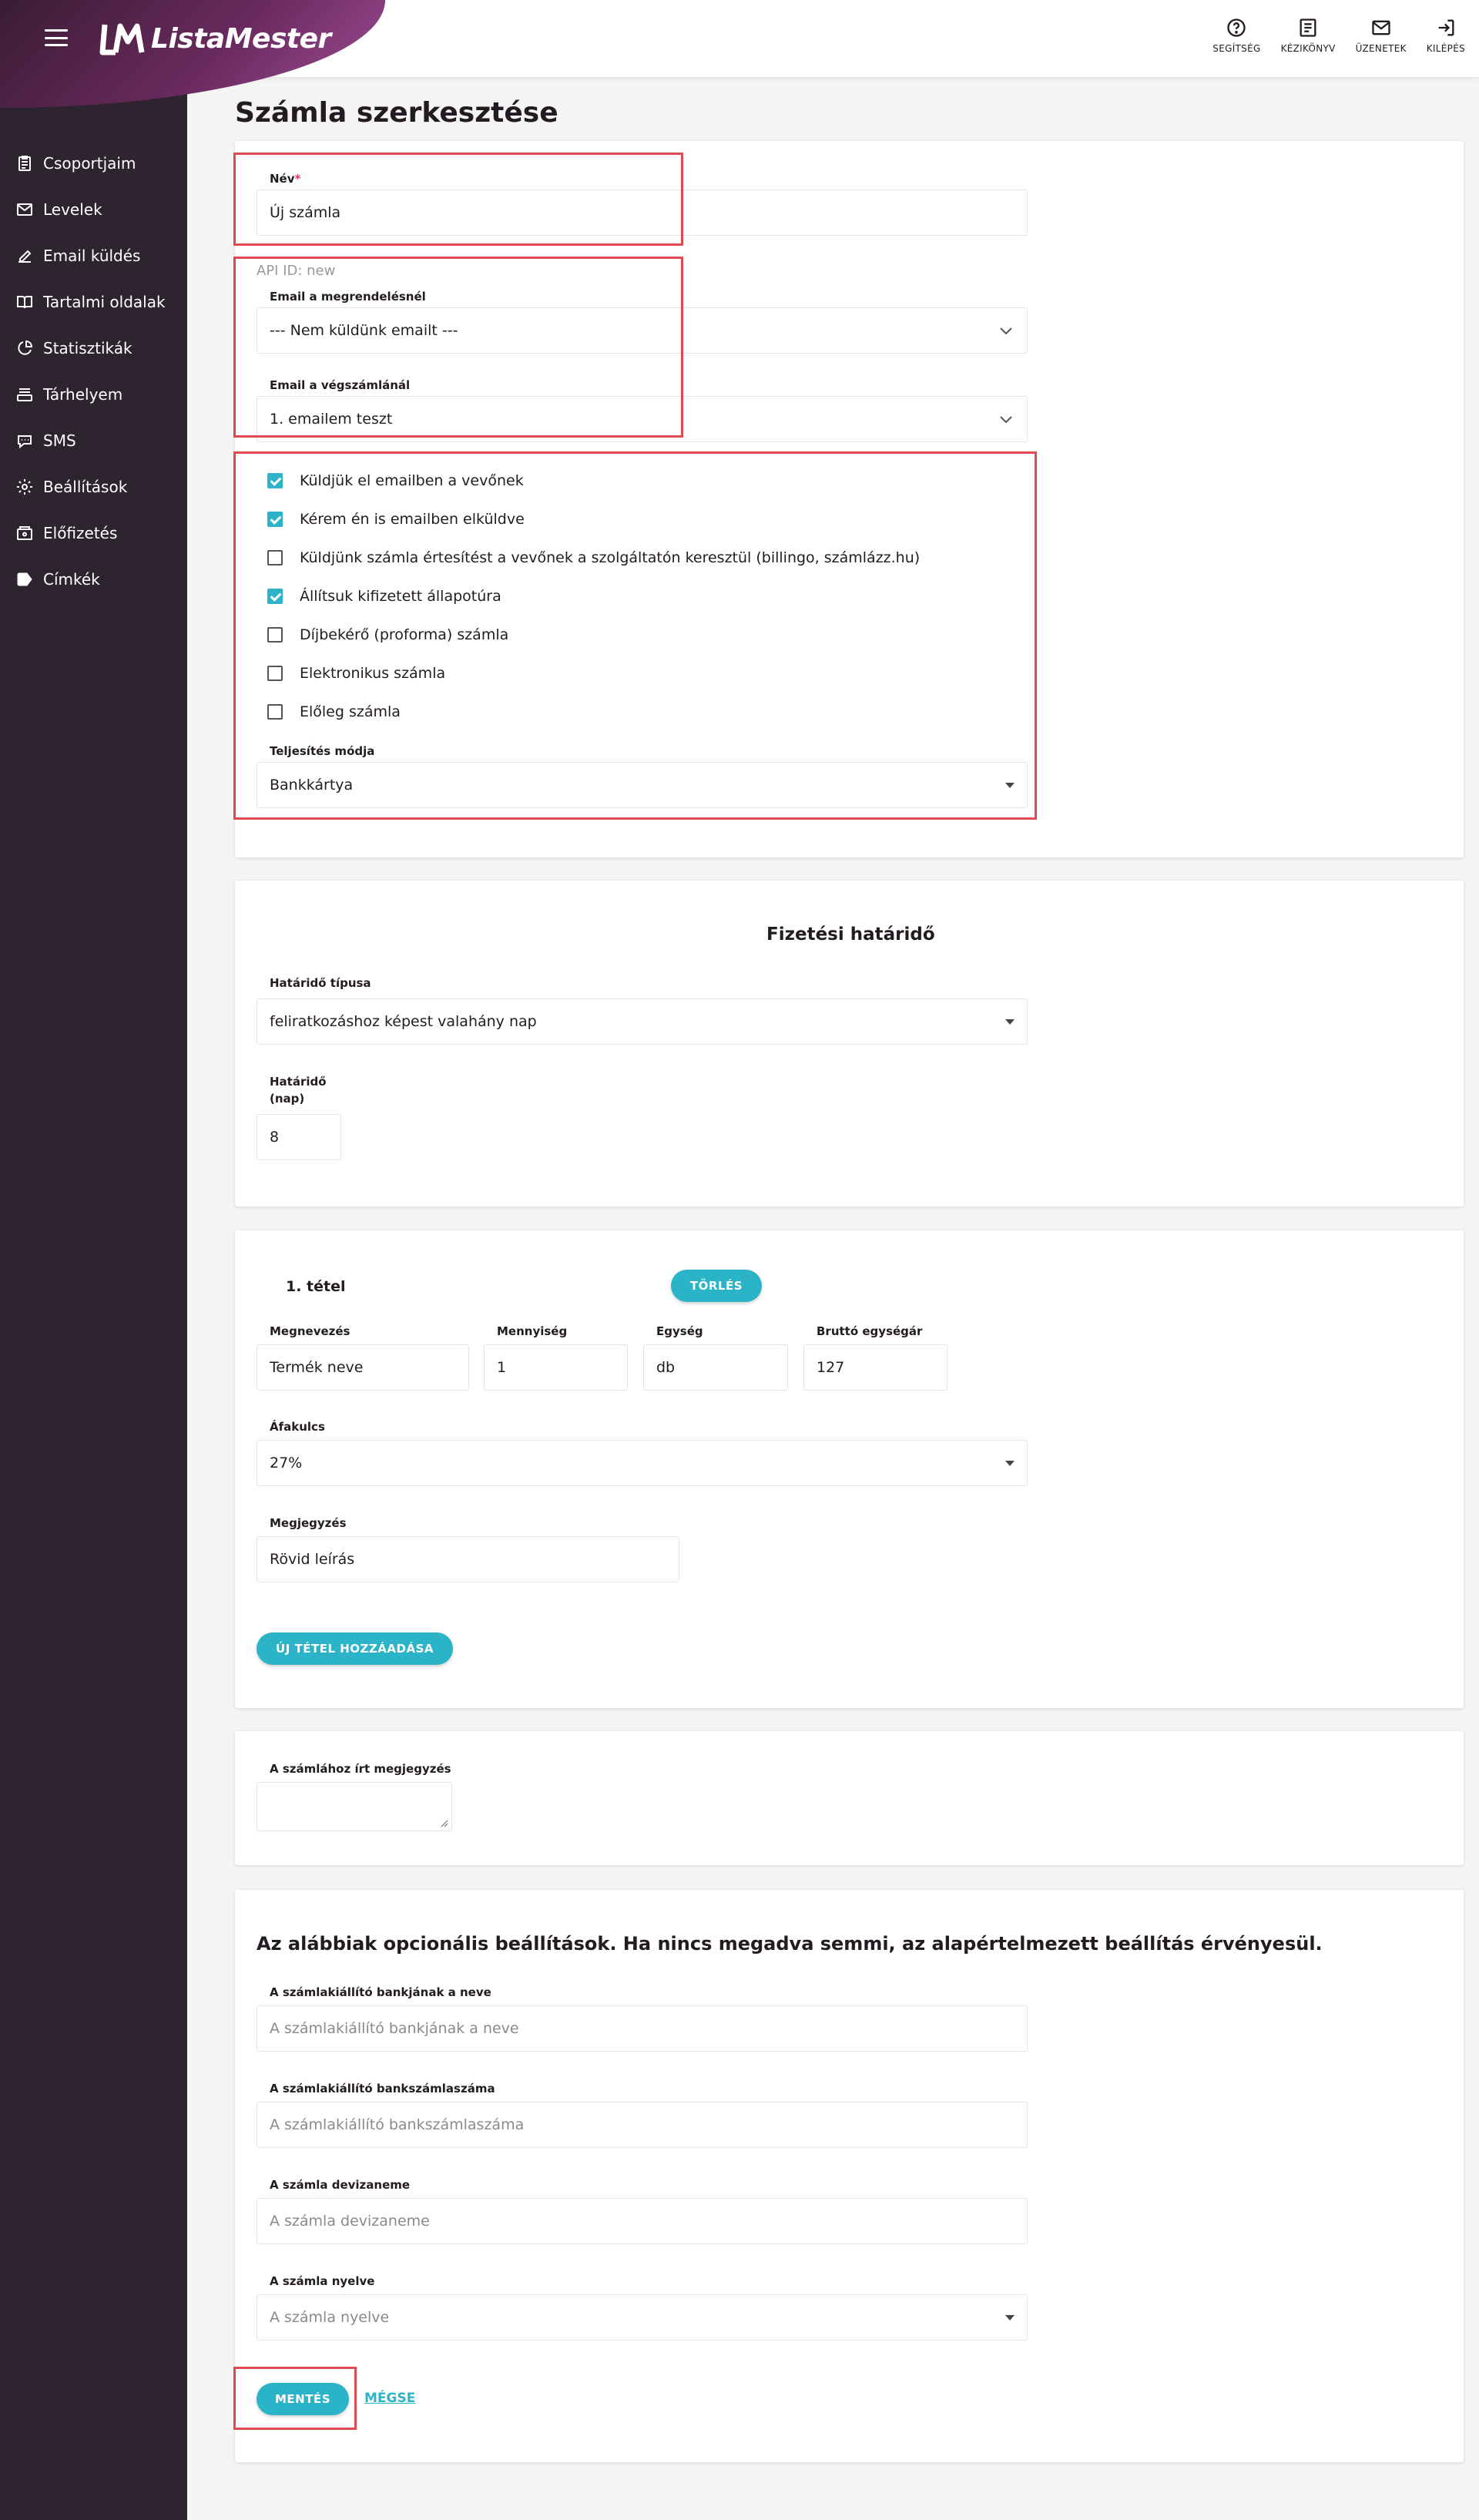  What do you see at coordinates (642, 1463) in the screenshot?
I see `vat-select: 27%` at bounding box center [642, 1463].